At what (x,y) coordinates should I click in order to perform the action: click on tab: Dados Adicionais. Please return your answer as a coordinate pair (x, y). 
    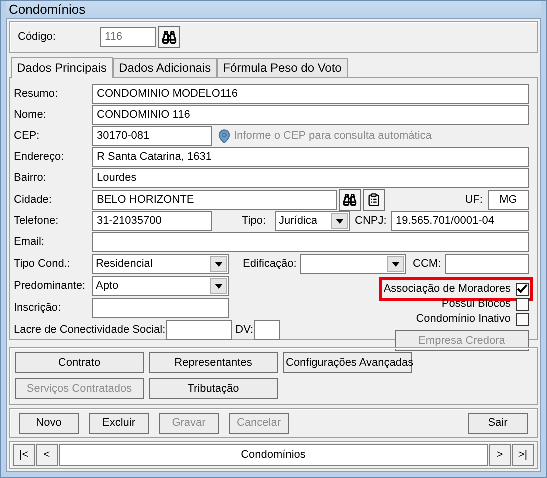
    Looking at the image, I should click on (165, 67).